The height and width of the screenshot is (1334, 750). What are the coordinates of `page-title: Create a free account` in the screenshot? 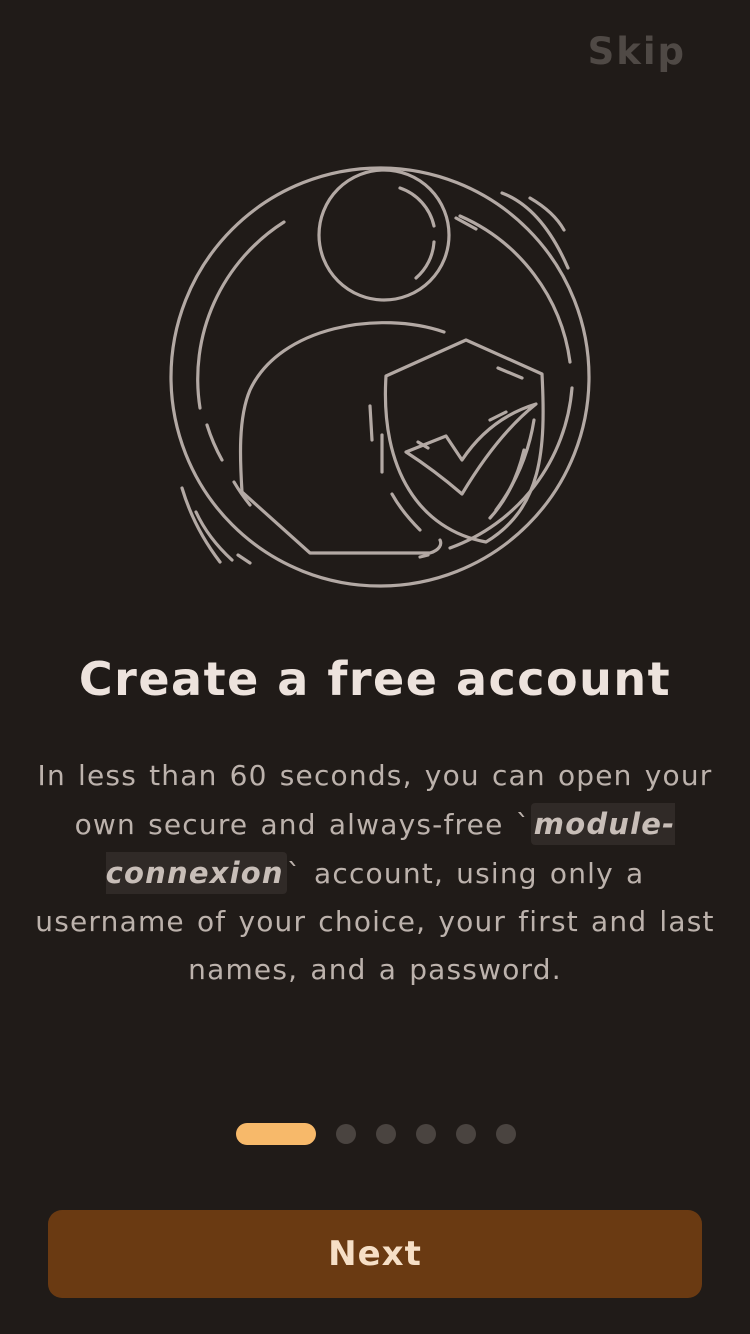 It's located at (375, 679).